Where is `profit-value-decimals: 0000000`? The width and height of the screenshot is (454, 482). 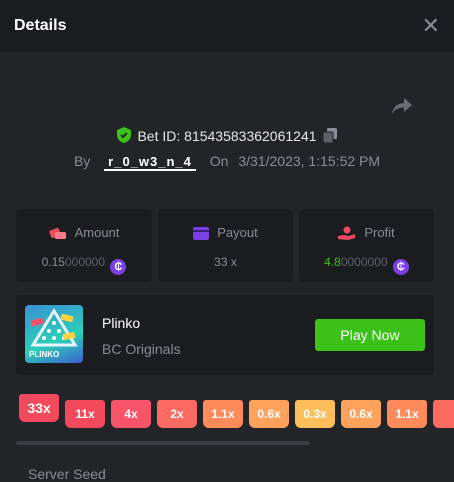
profit-value-decimals: 0000000 is located at coordinates (364, 262).